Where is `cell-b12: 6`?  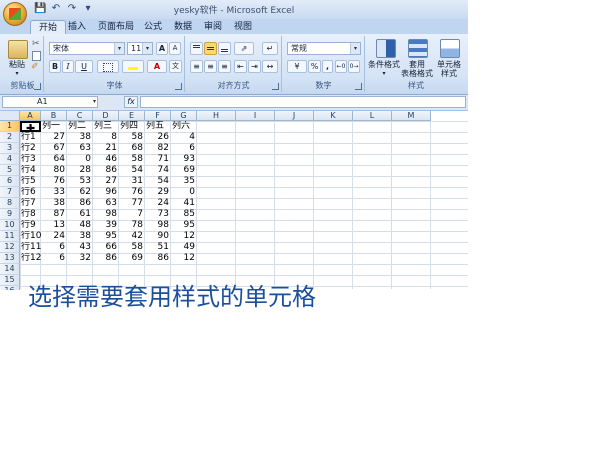
cell-b12: 6 is located at coordinates (54, 247).